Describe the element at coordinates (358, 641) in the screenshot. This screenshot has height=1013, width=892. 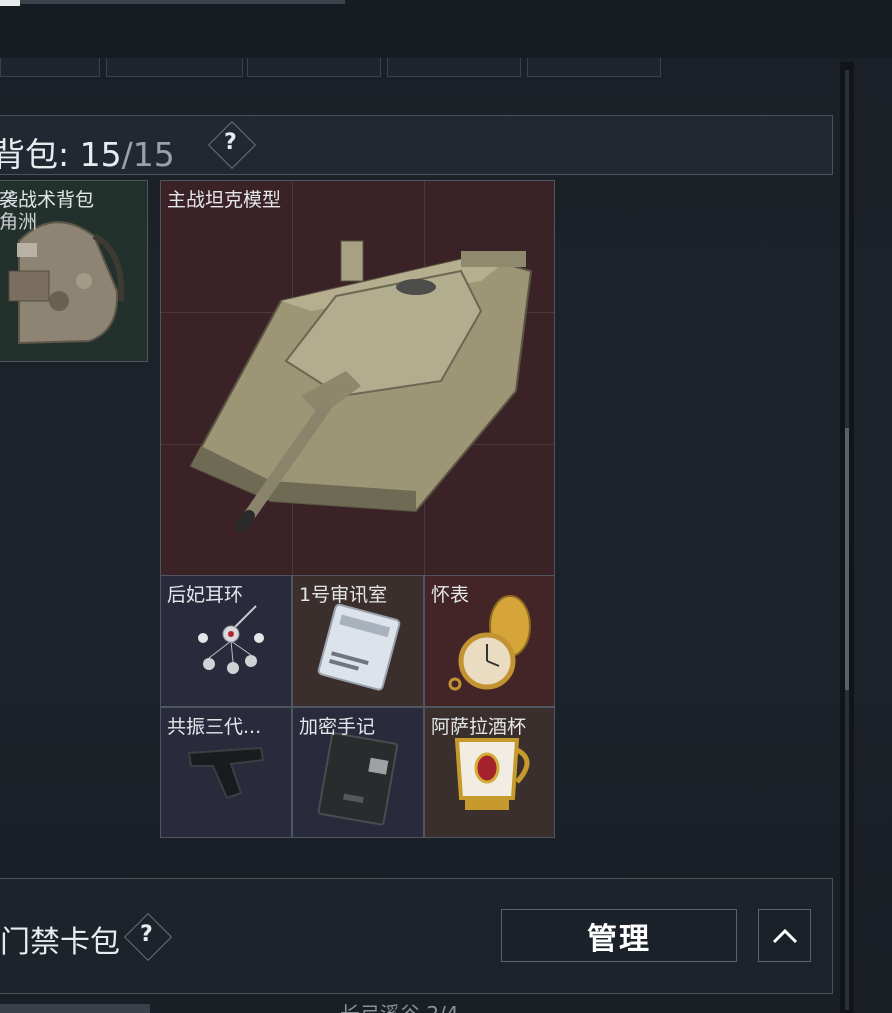
I see `inventory-item-interrogation-room-1: 1号审讯室` at that location.